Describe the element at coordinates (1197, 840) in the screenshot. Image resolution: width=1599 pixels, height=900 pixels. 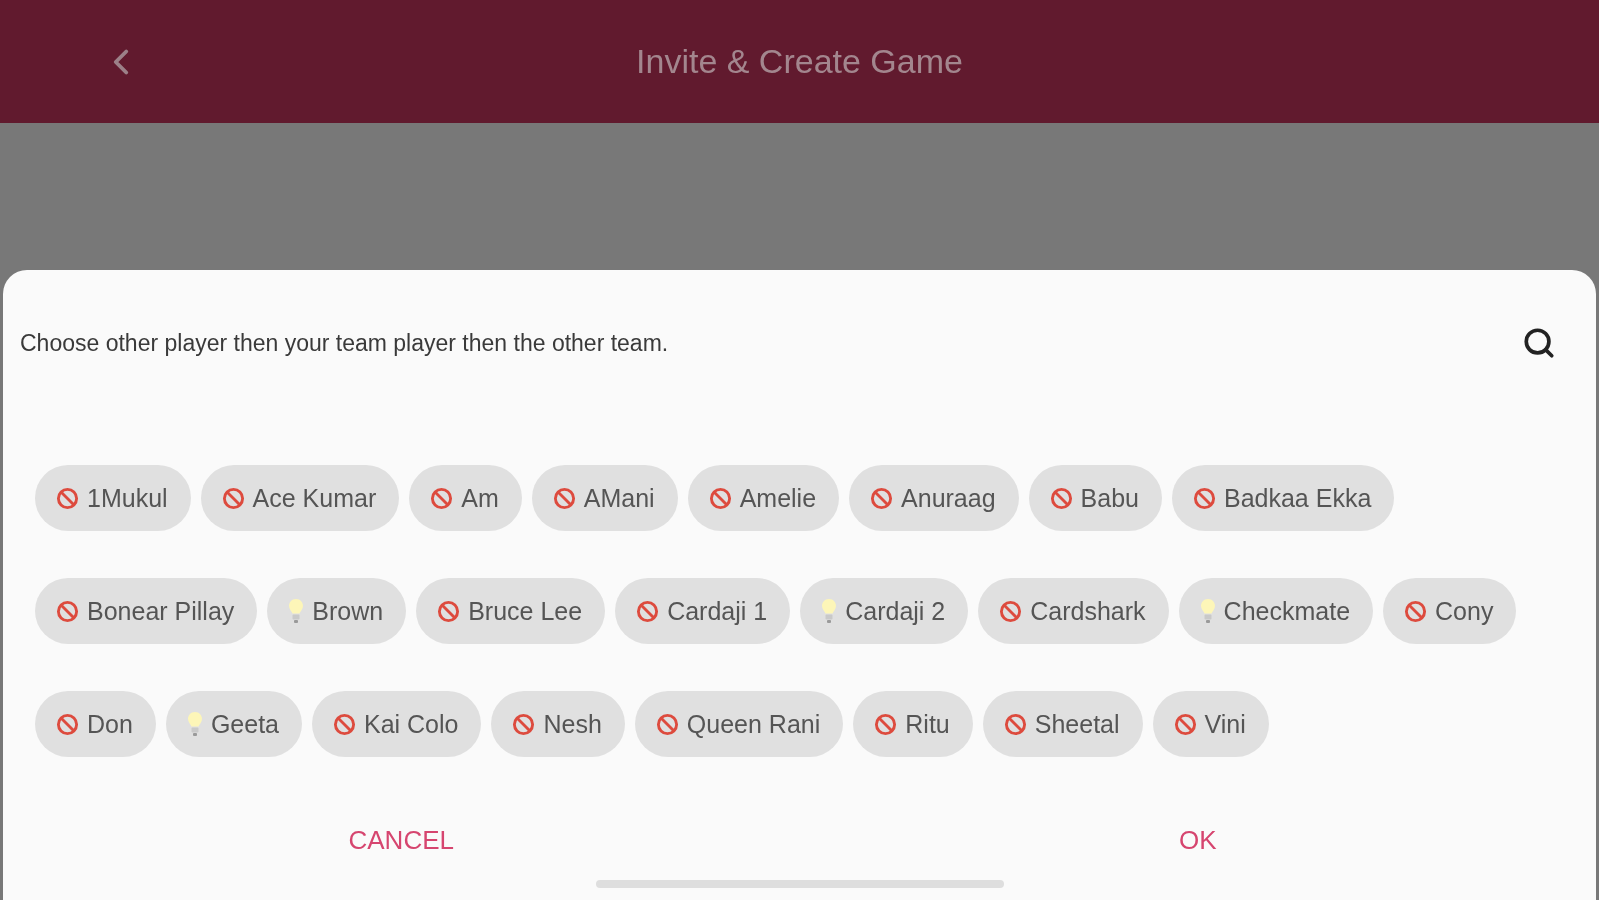
I see `ok-button: OK` at that location.